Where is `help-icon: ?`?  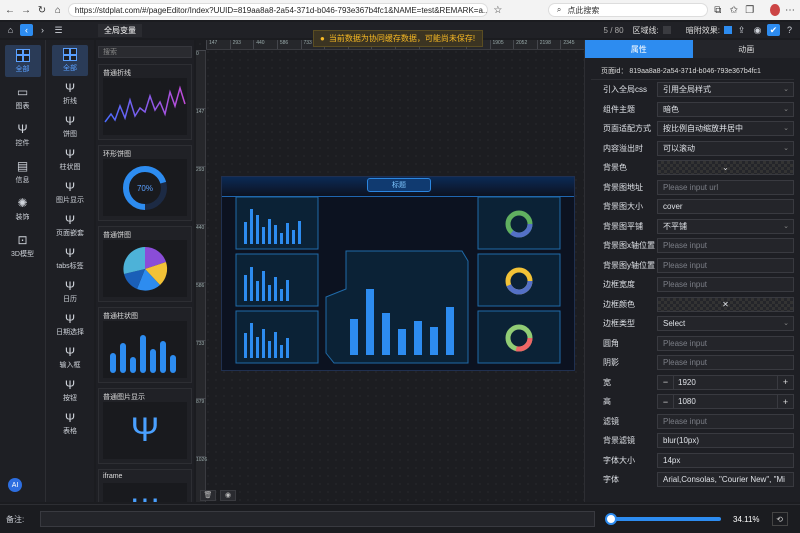 help-icon: ? is located at coordinates (789, 30).